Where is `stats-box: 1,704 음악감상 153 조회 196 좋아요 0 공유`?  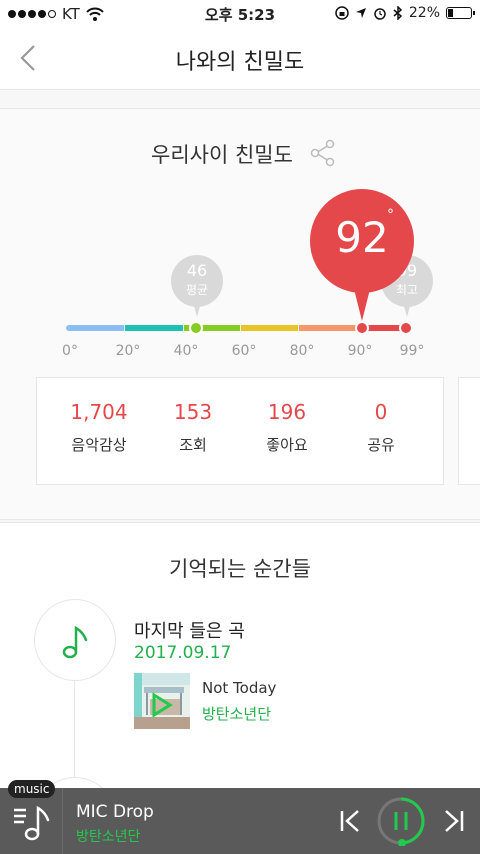 stats-box: 1,704 음악감상 153 조회 196 좋아요 0 공유 is located at coordinates (240, 431).